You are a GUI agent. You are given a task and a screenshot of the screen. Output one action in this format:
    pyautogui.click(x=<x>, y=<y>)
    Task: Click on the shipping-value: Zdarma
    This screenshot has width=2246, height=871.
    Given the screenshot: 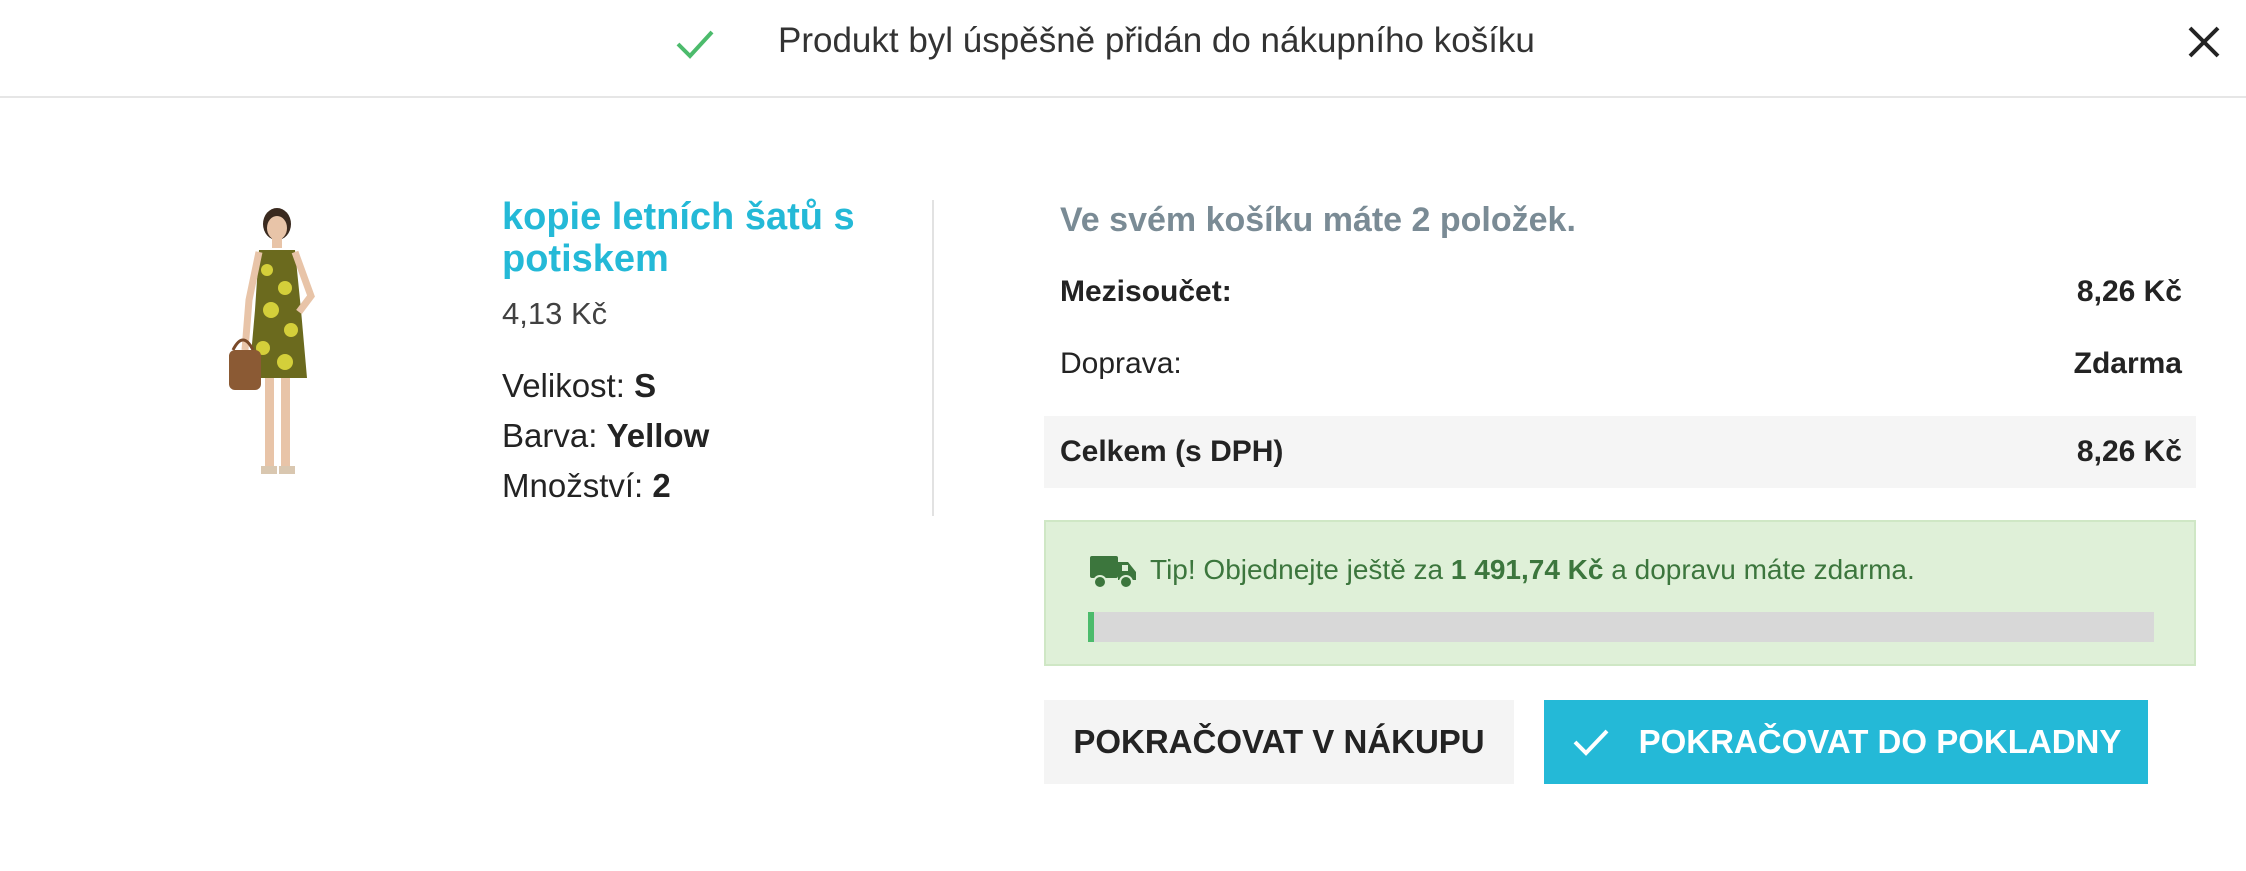 What is the action you would take?
    pyautogui.click(x=2127, y=363)
    